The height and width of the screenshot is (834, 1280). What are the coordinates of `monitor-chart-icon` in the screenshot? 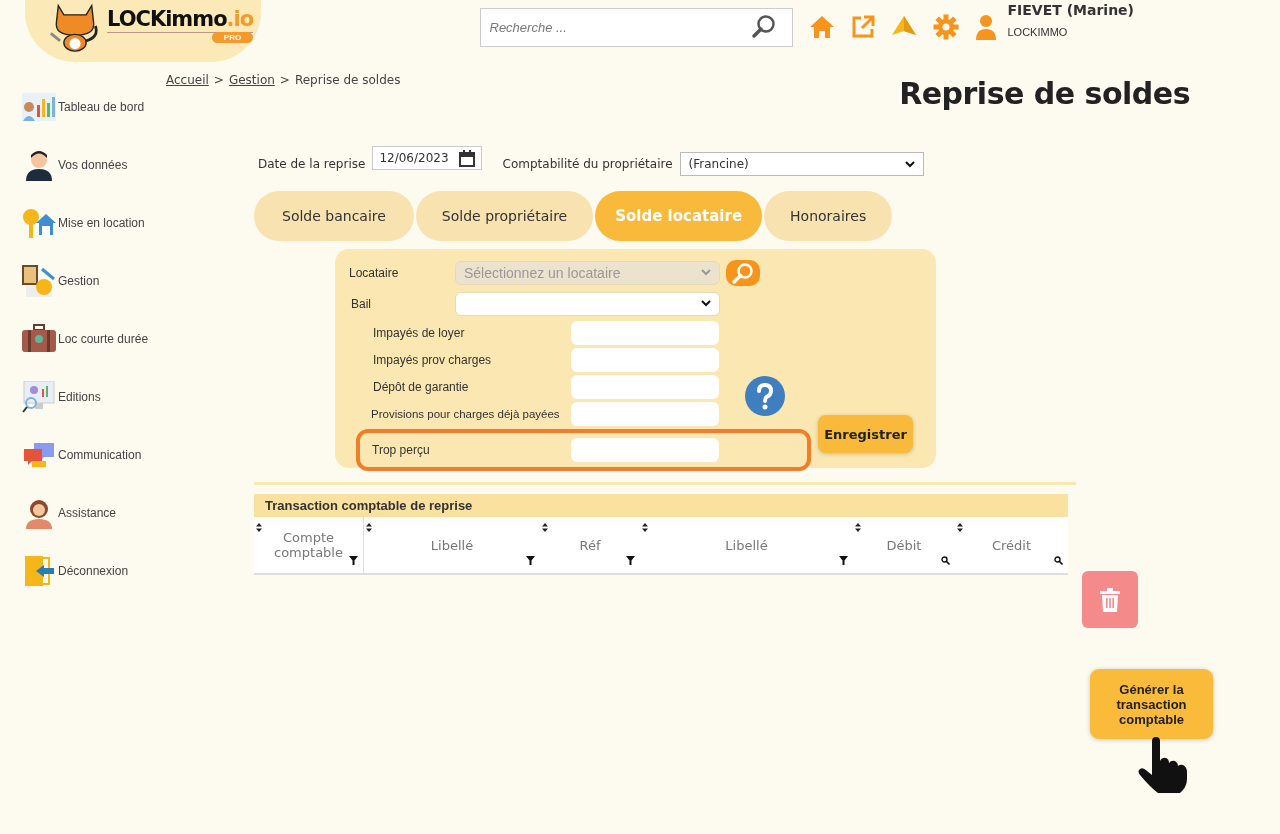 It's located at (39, 397).